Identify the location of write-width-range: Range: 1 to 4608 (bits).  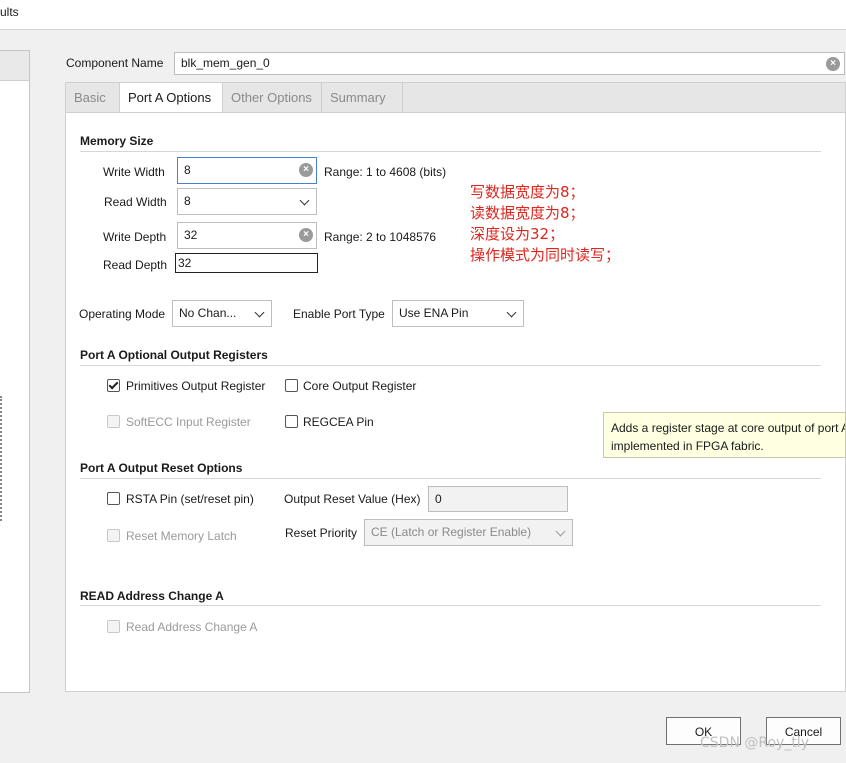
(385, 172).